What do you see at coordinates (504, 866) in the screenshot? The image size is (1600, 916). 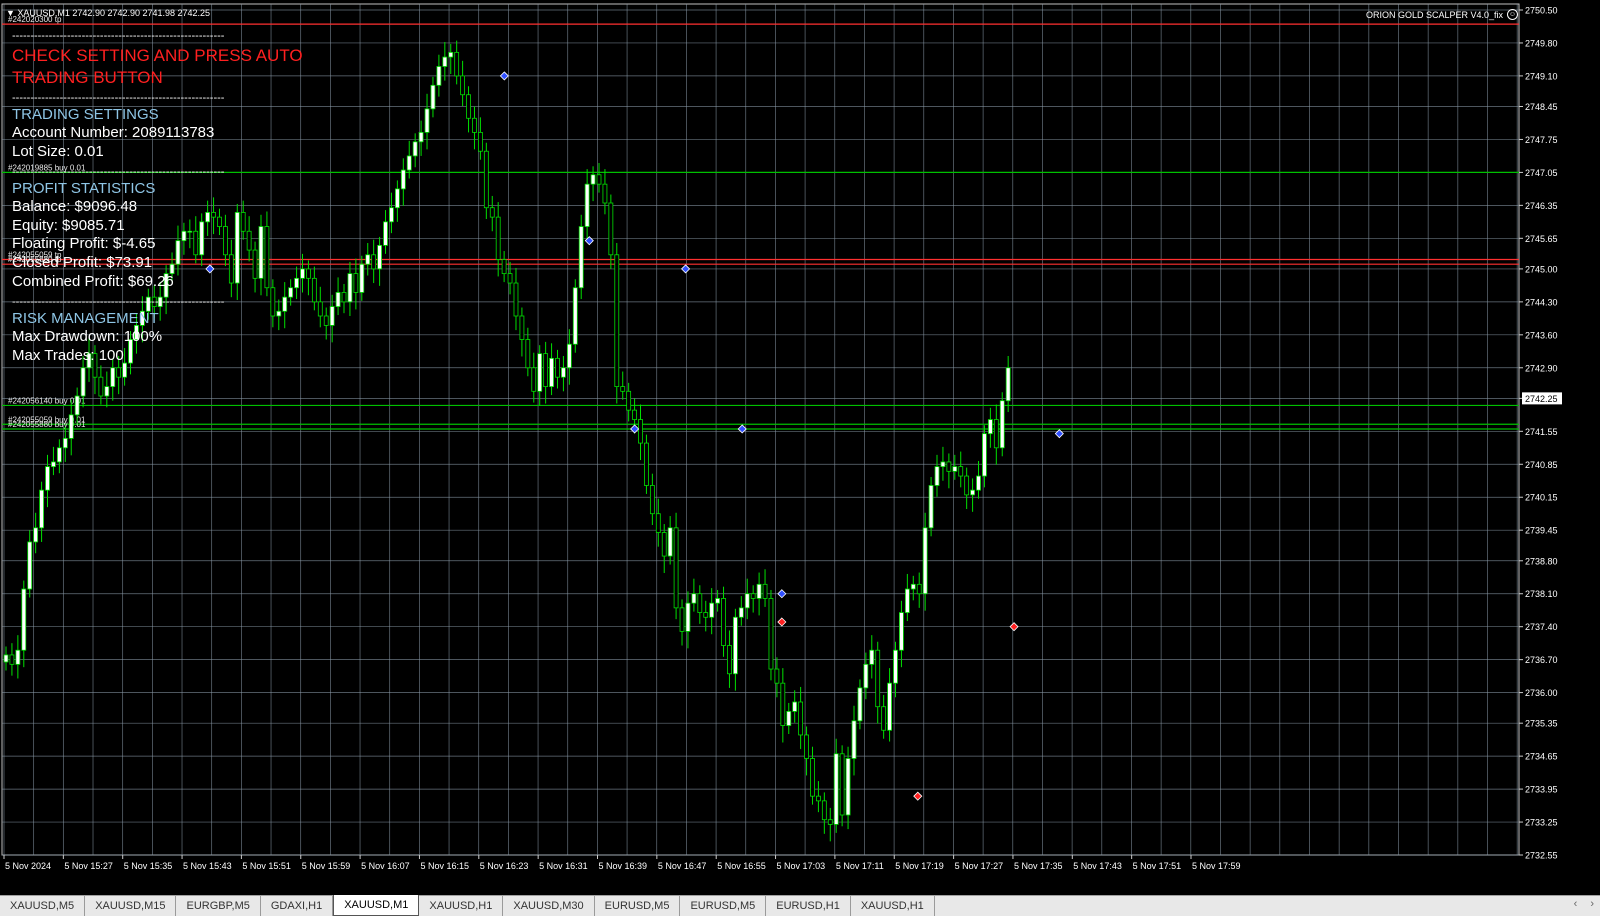 I see `time-label: 5 Nov 16:23` at bounding box center [504, 866].